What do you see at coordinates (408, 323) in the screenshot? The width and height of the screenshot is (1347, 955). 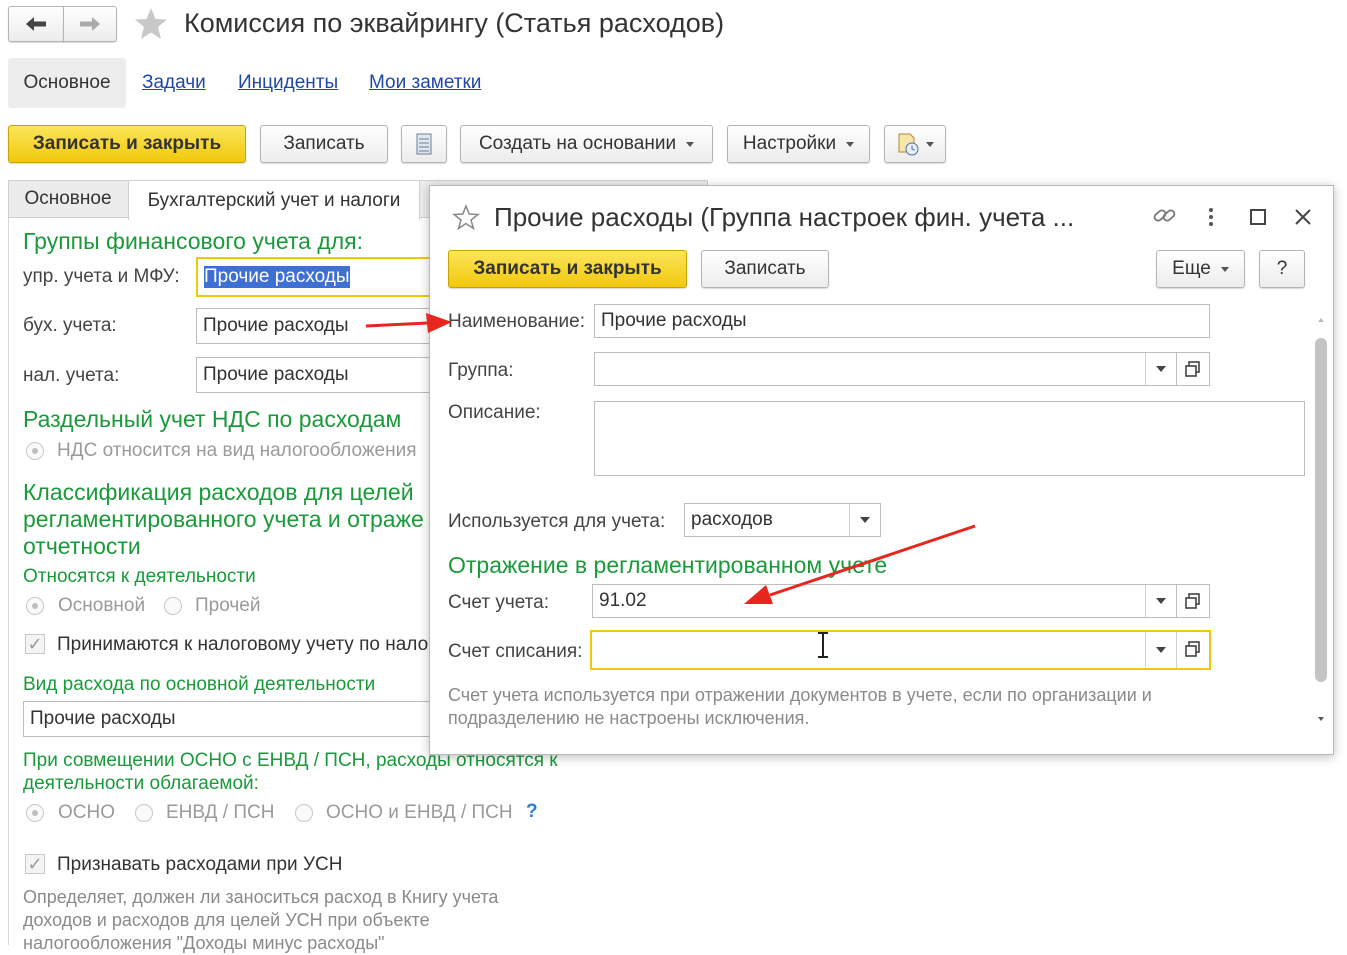 I see `arrow-to-name-field` at bounding box center [408, 323].